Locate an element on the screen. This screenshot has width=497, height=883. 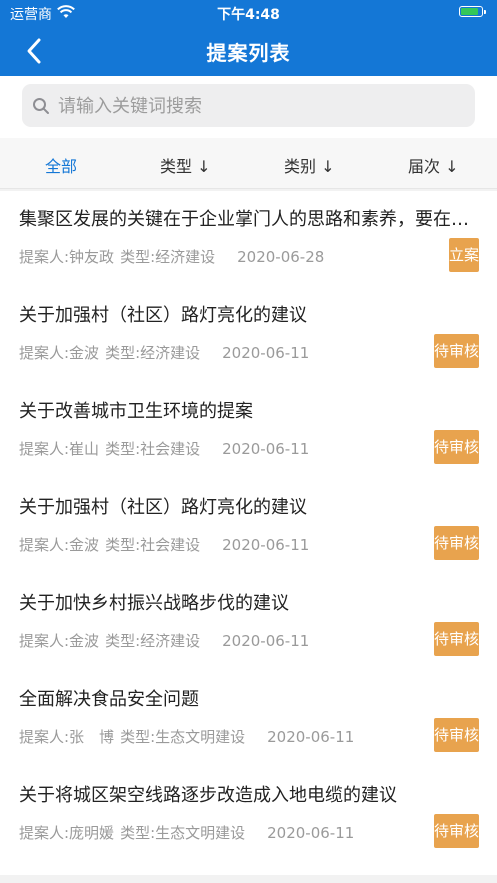
proposer: 提案人:庞明媛 is located at coordinates (67, 833).